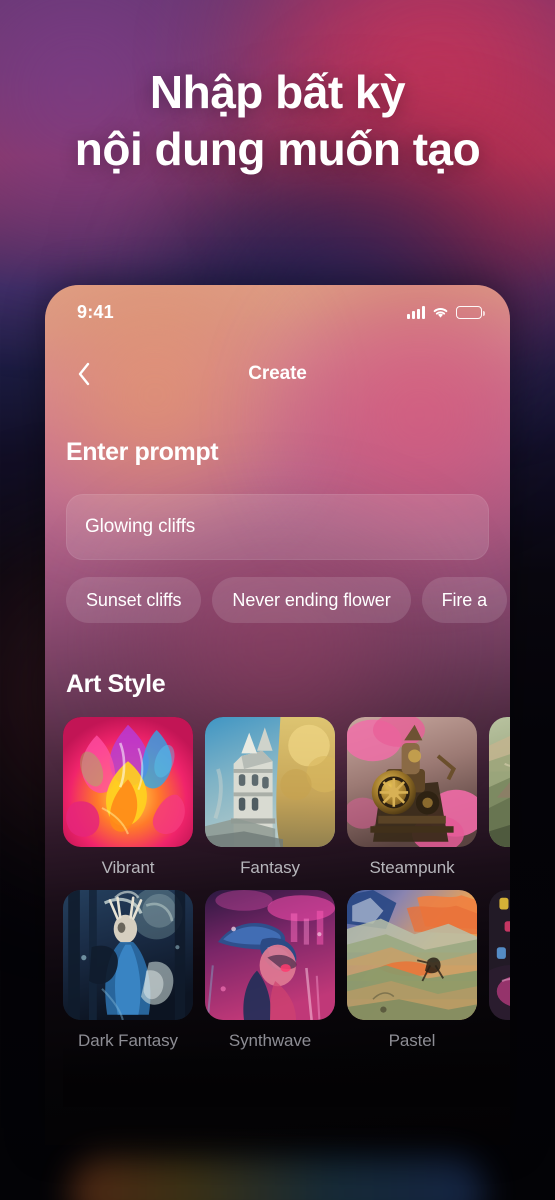 The height and width of the screenshot is (1200, 555). I want to click on art-style-card-pastel: Pastel, so click(412, 970).